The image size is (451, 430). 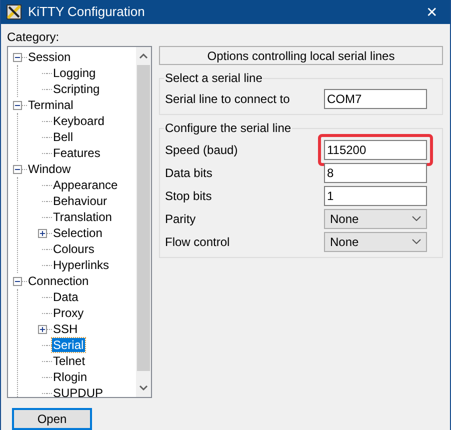 I want to click on tree-item: Connection, so click(x=58, y=281).